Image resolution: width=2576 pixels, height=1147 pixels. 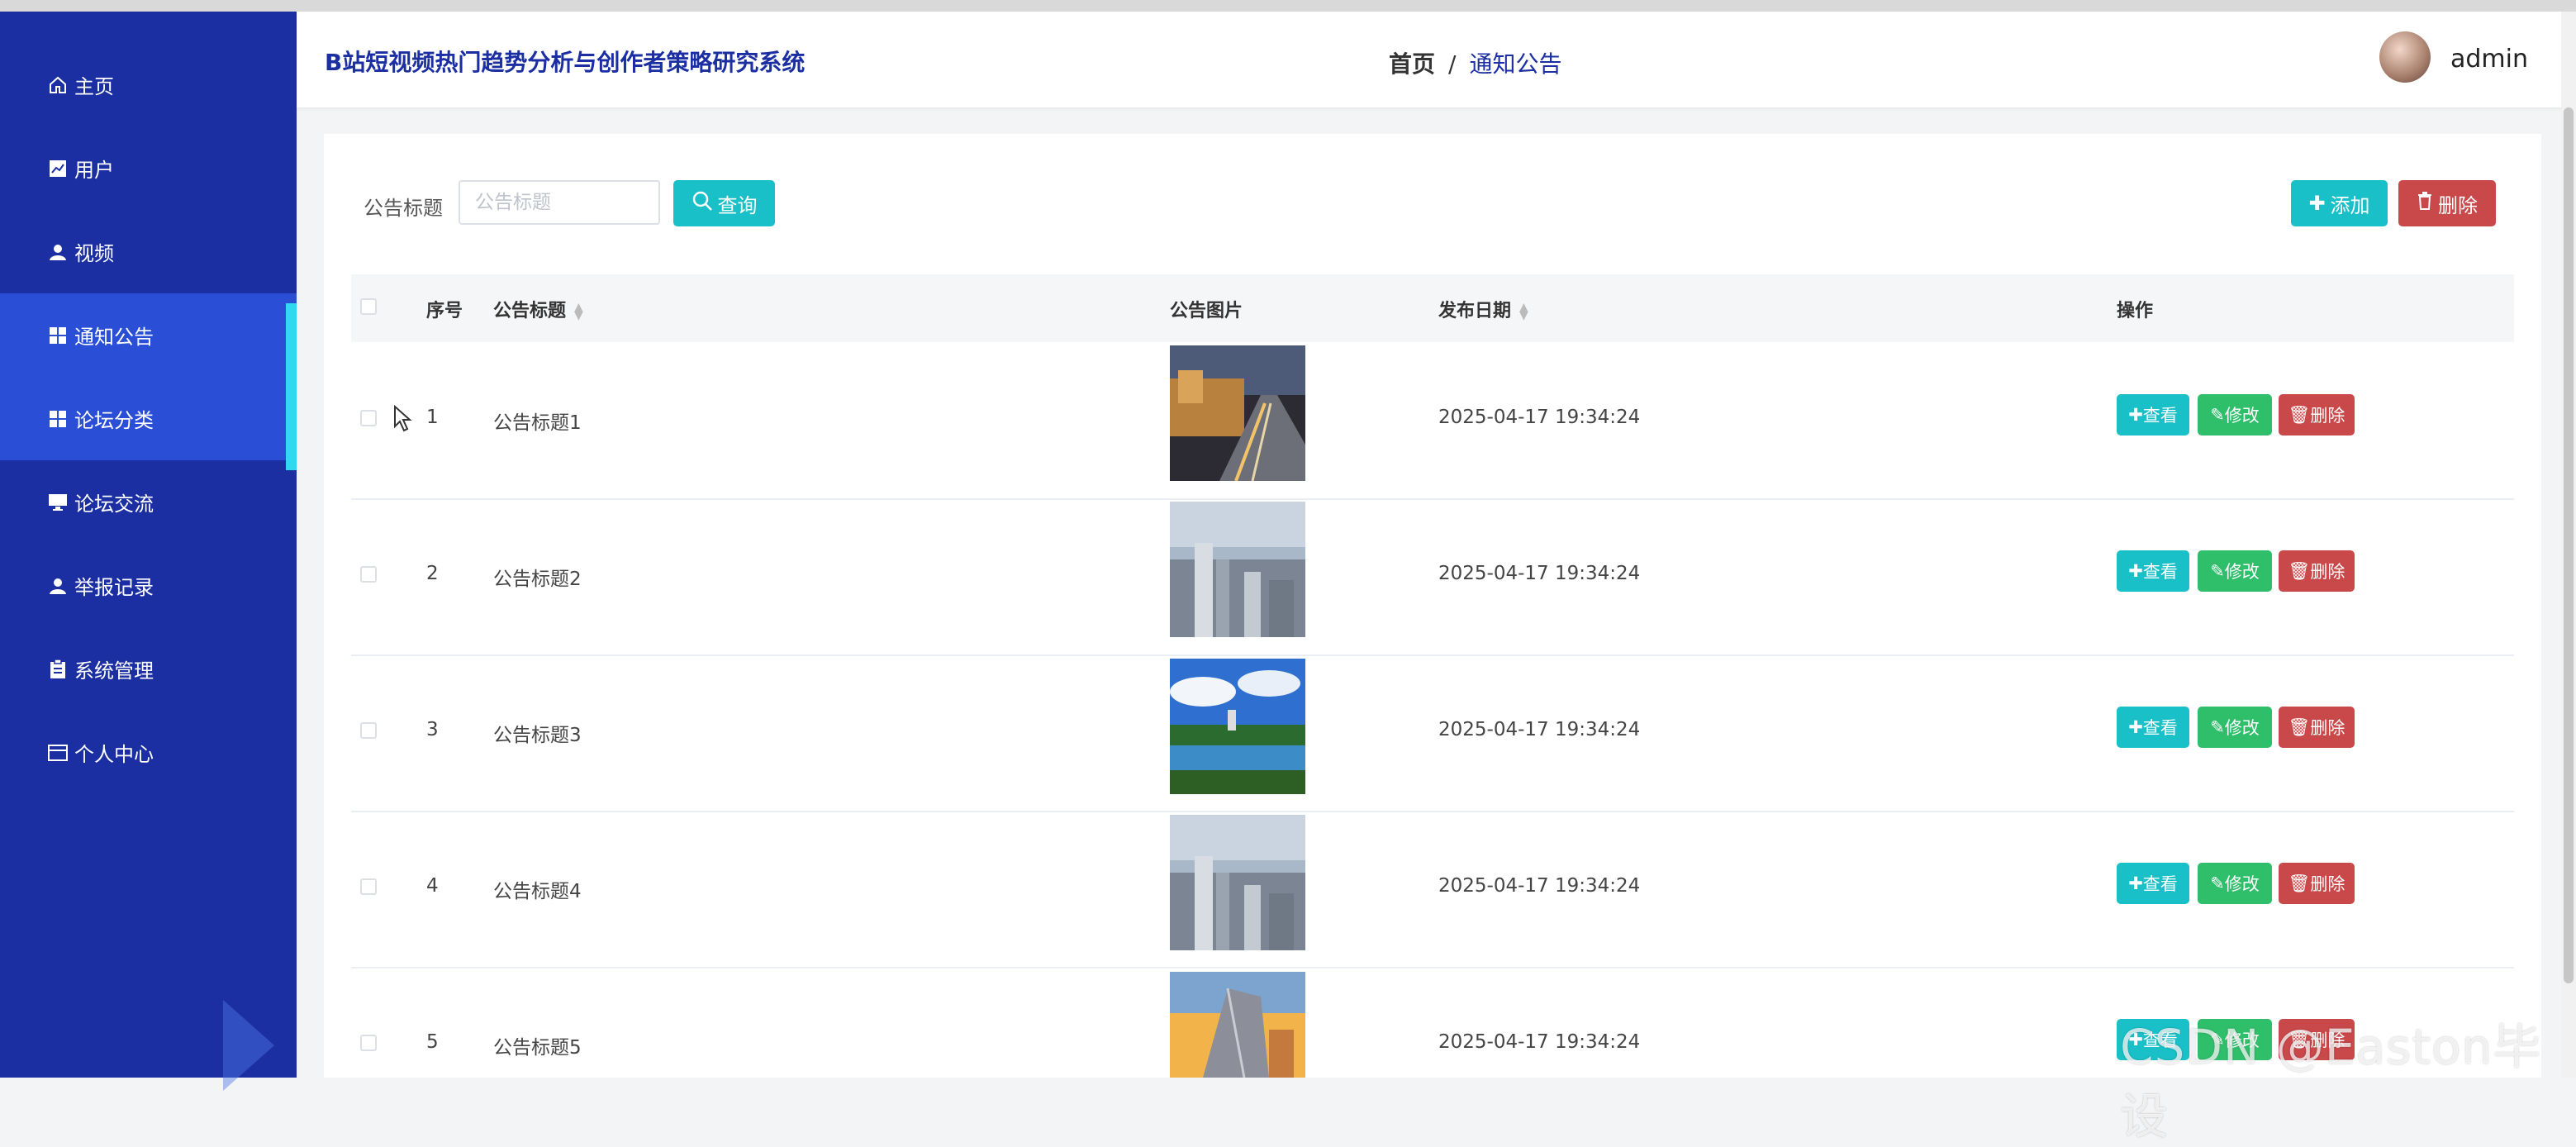 I want to click on username: admin, so click(x=2489, y=59).